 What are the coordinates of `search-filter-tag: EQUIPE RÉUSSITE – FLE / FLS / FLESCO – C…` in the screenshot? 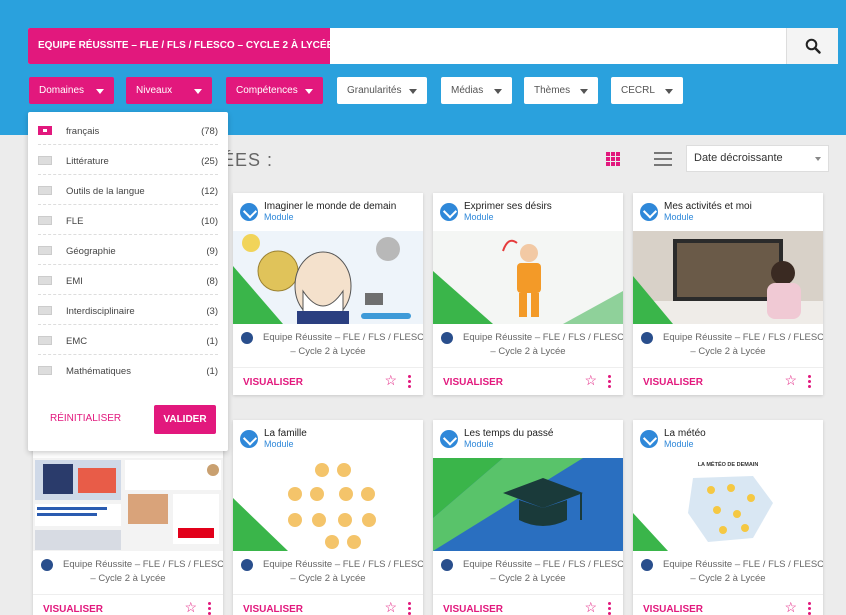 It's located at (180, 46).